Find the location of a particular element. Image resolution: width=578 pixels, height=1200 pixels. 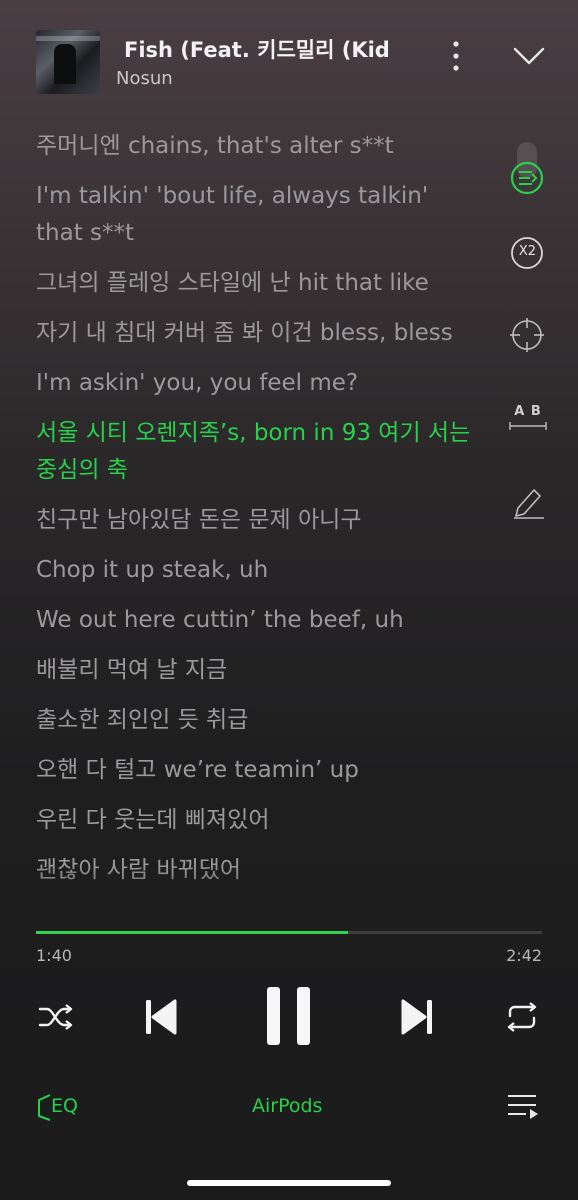

chevron-down-icon is located at coordinates (529, 56).